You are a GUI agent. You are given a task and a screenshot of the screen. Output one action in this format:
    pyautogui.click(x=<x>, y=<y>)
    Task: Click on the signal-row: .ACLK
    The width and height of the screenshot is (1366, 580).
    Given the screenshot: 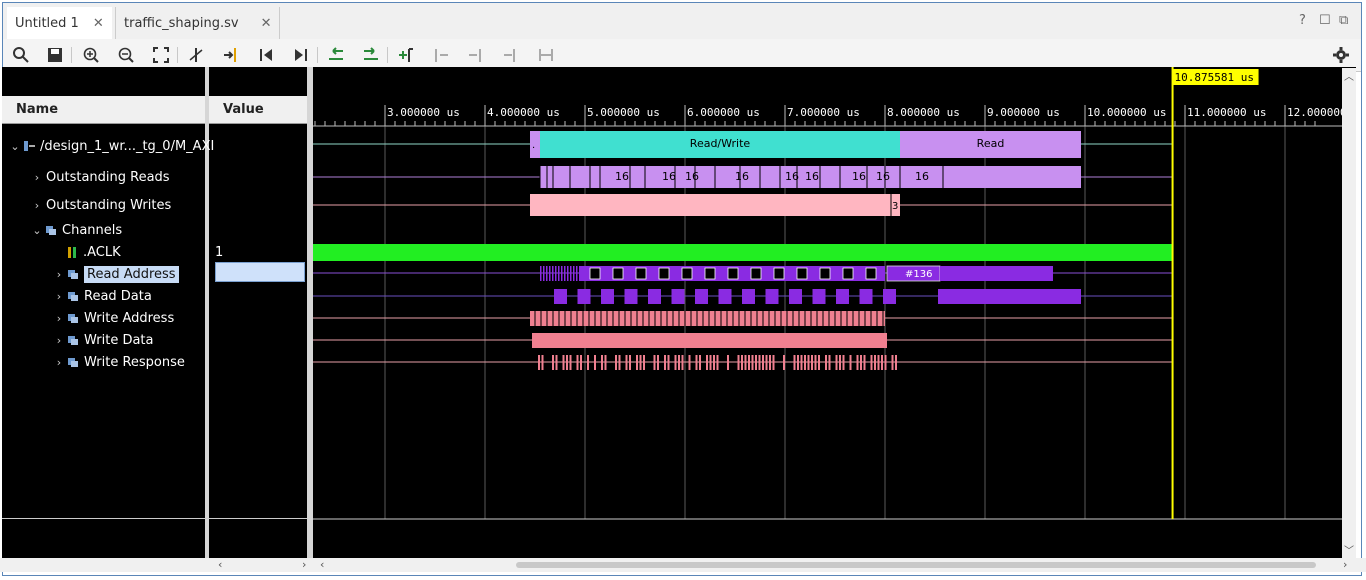 What is the action you would take?
    pyautogui.click(x=87, y=252)
    